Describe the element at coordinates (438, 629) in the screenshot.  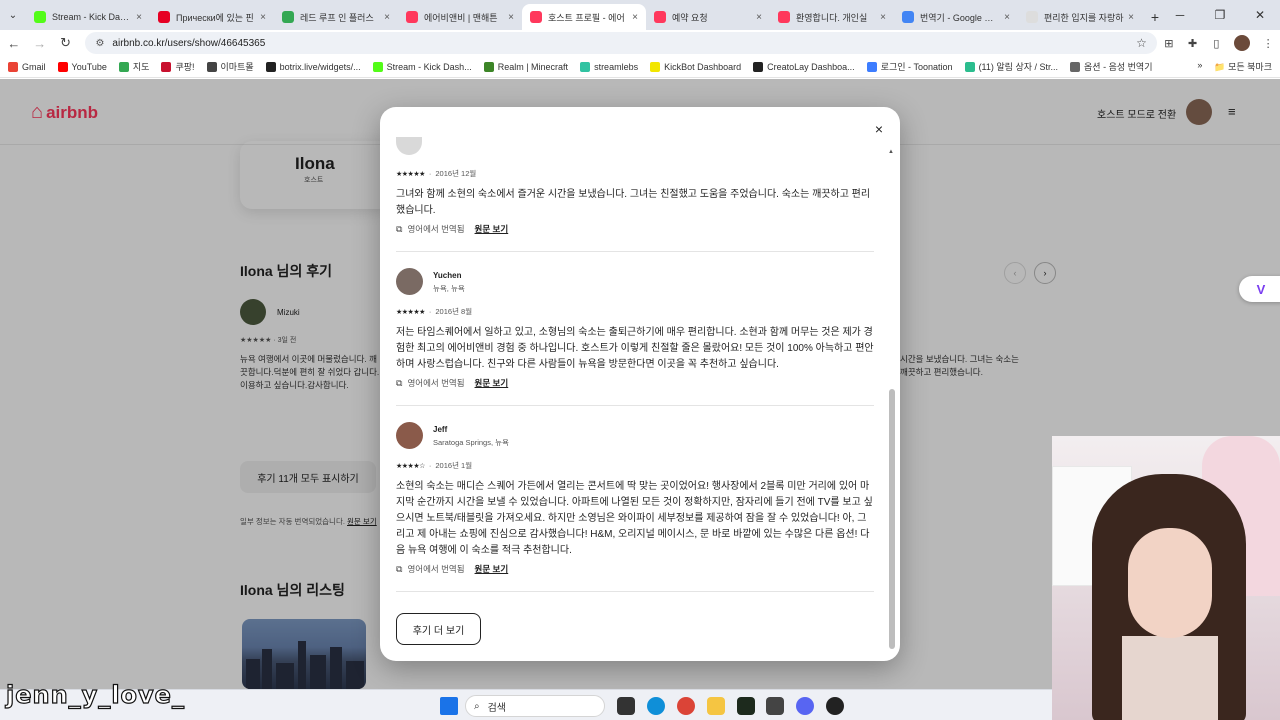
I see `more-reviews-button: 후기 더 보기` at that location.